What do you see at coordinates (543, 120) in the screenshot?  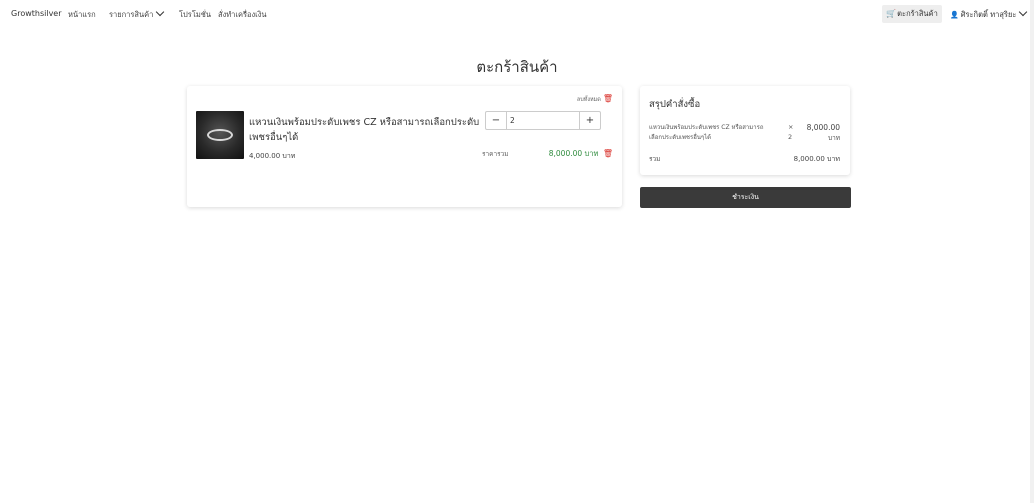 I see `quantity-stepper: − 2 +` at bounding box center [543, 120].